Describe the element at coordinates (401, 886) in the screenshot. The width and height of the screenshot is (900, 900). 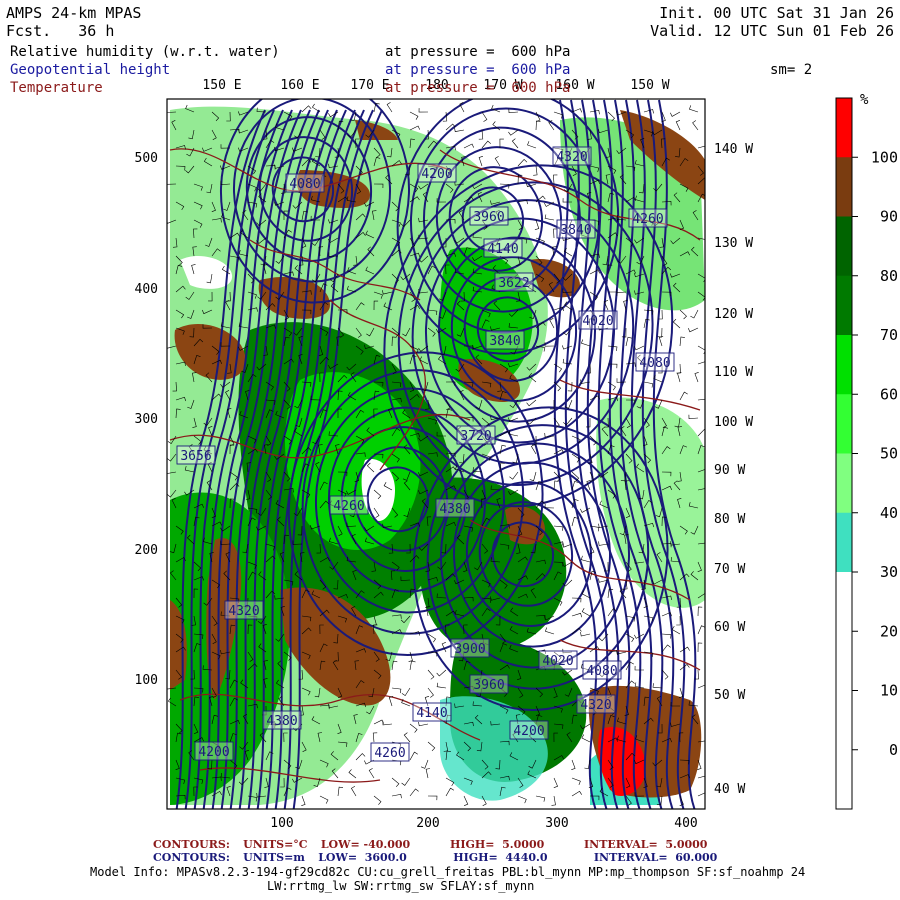
I see `model-info-line-2: LW:rrtmg_lw SW:rrtmg_sw SFLAY:sf_mynn` at that location.